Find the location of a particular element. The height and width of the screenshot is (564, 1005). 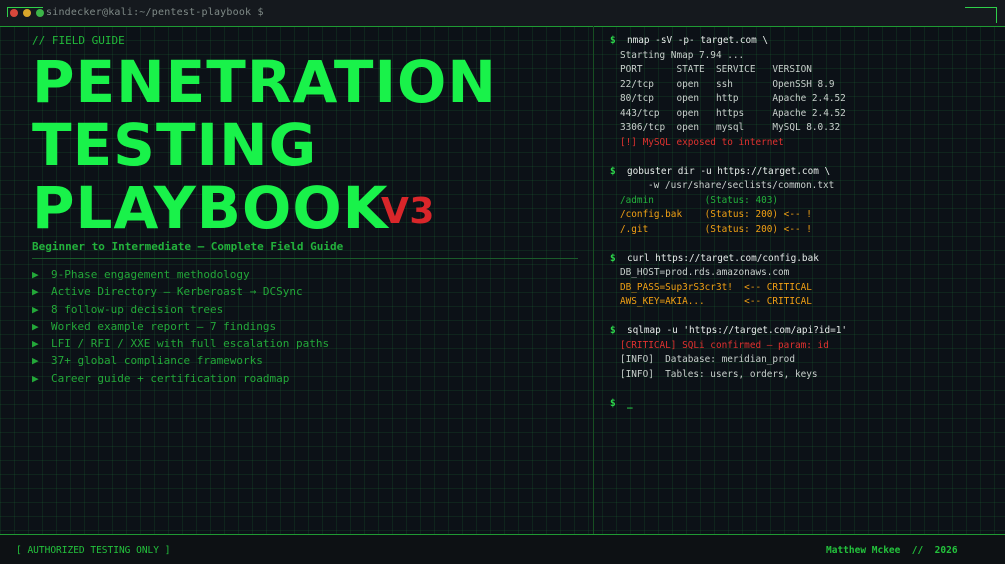

version-badge: V3 is located at coordinates (408, 211).